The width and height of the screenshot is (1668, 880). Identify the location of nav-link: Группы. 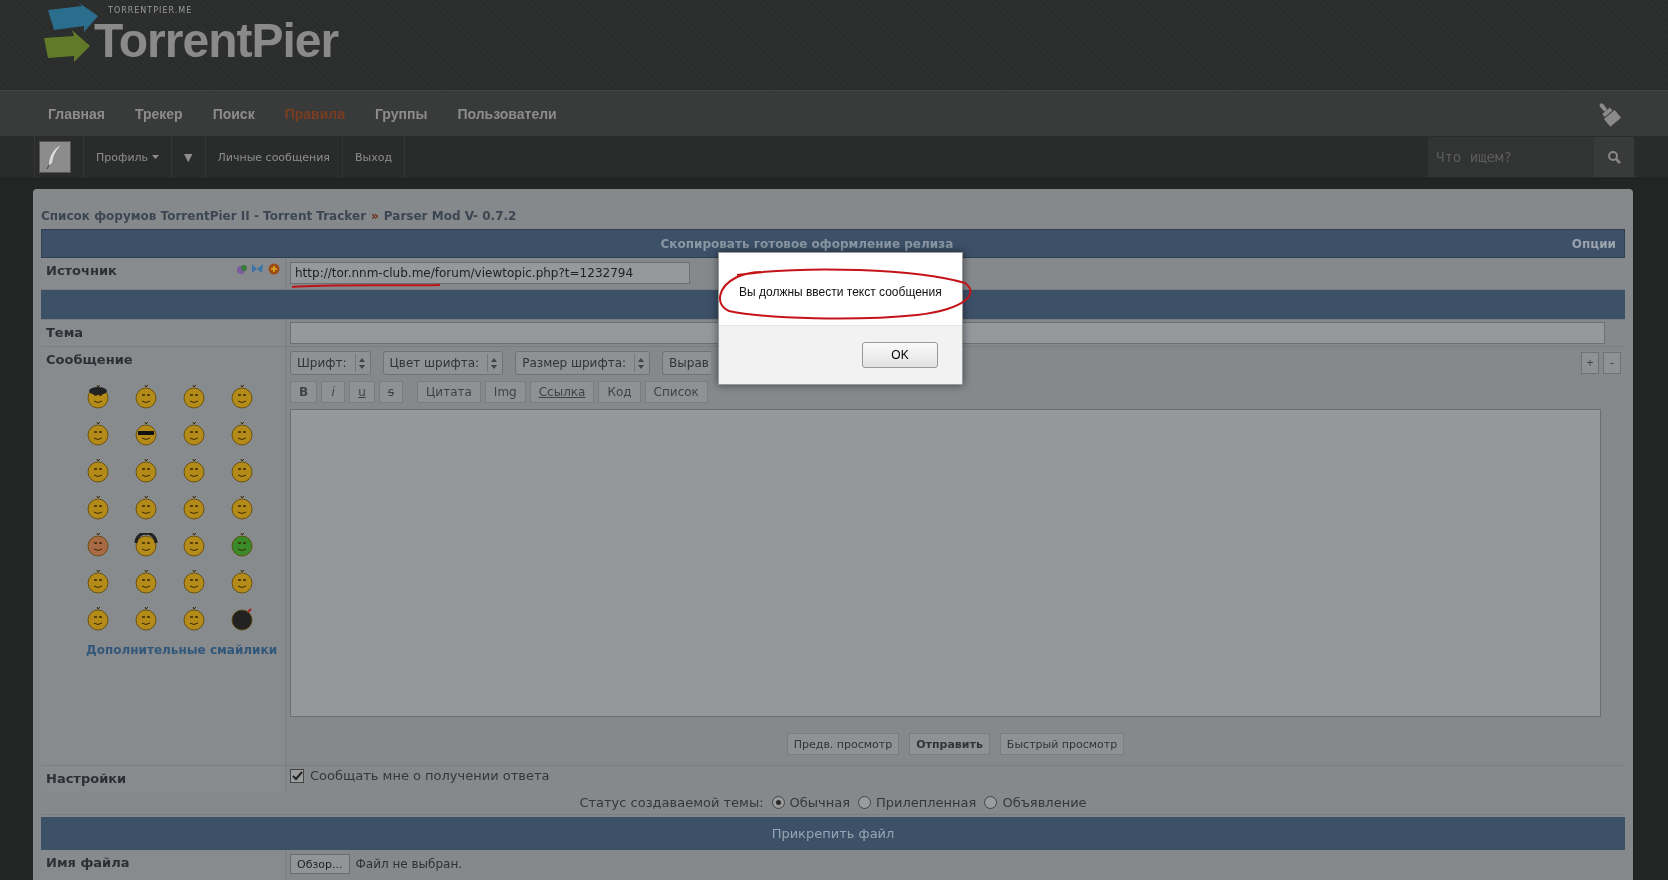
(401, 113).